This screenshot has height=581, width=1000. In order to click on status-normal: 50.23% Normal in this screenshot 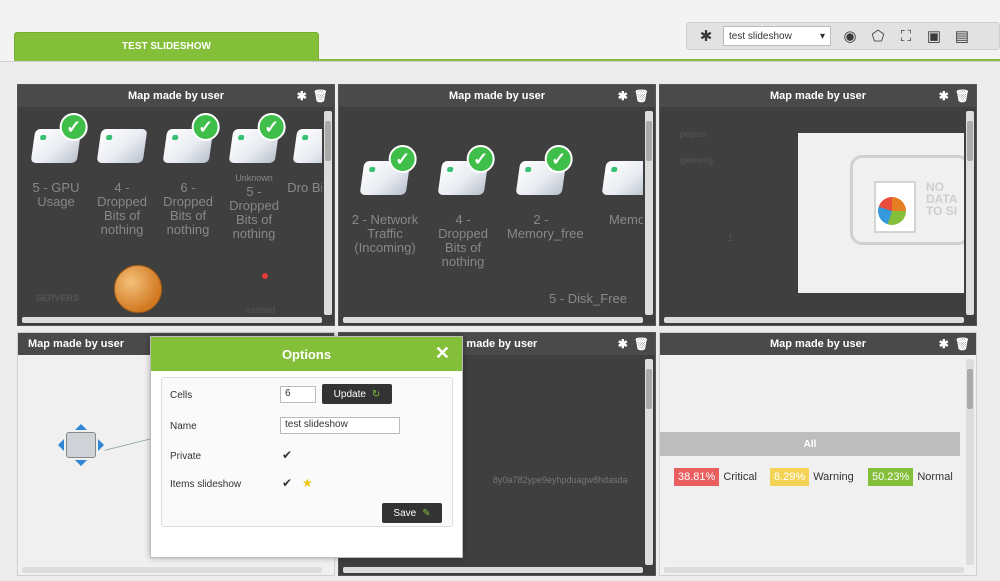, I will do `click(910, 477)`.